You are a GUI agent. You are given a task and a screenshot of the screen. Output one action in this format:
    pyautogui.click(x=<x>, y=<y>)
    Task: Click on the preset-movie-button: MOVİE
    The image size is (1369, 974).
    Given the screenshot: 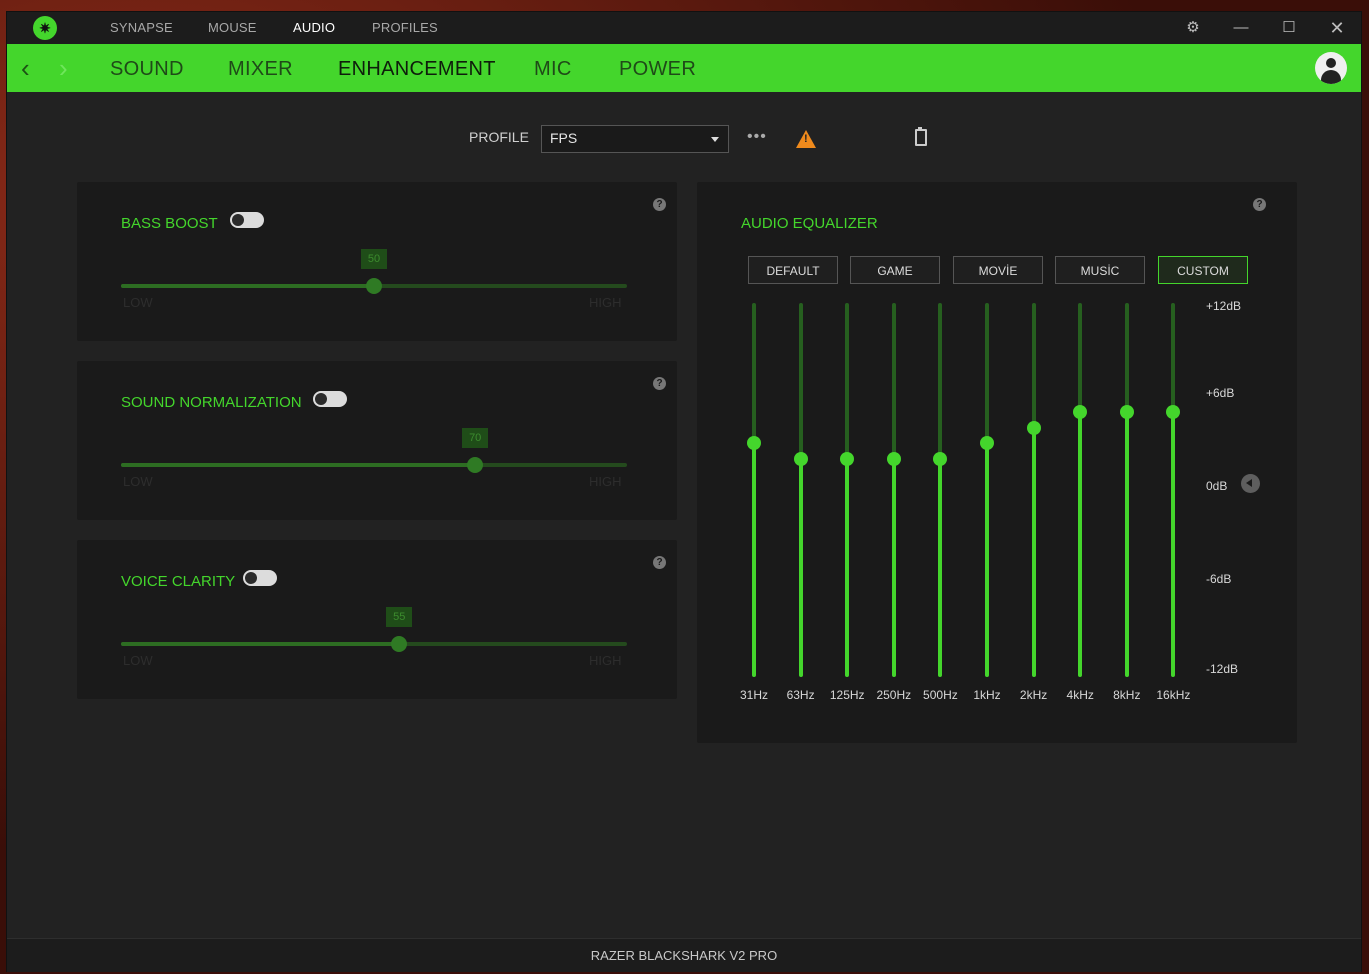 What is the action you would take?
    pyautogui.click(x=998, y=270)
    